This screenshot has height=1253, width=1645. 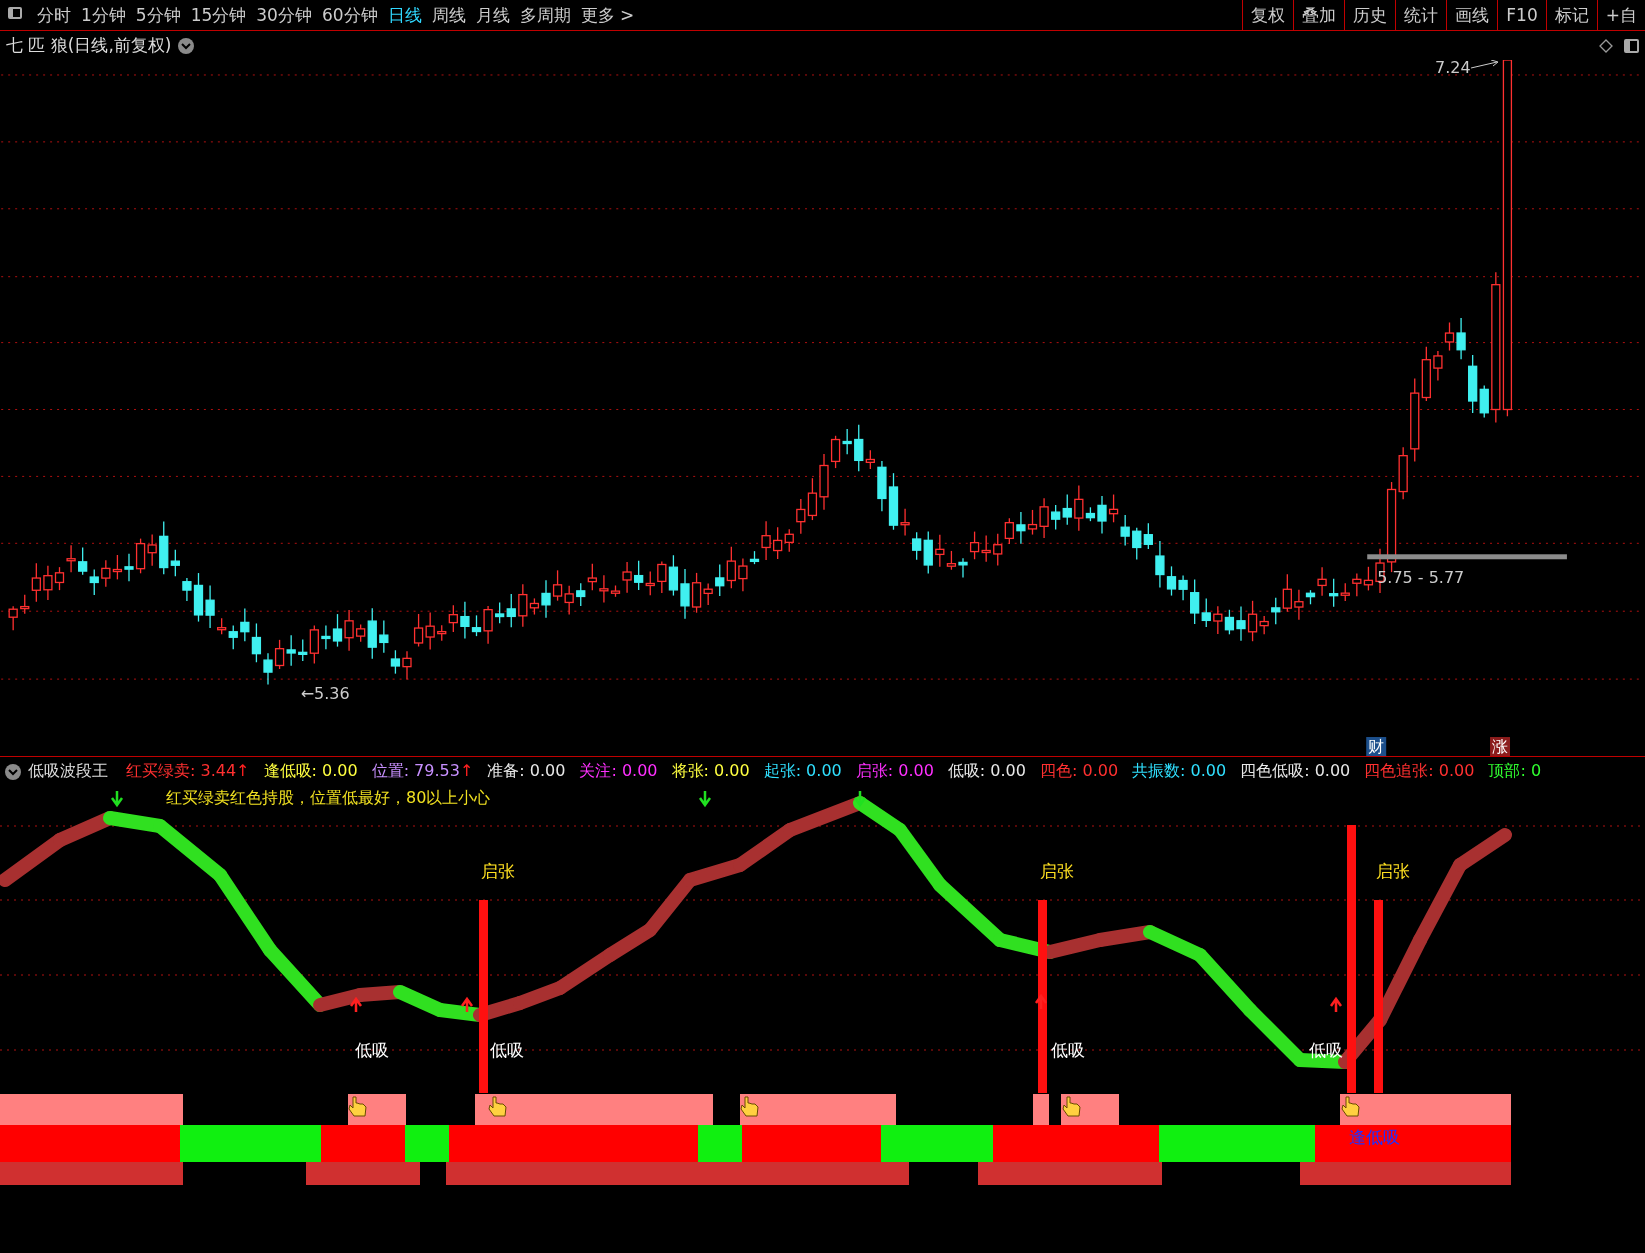 What do you see at coordinates (1079, 771) in the screenshot?
I see `indicator-value: 四色: 0.00` at bounding box center [1079, 771].